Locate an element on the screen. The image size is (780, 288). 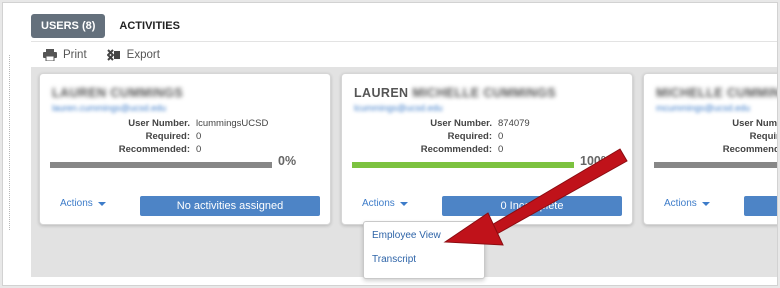
annotation-arrow is located at coordinates (535, 197).